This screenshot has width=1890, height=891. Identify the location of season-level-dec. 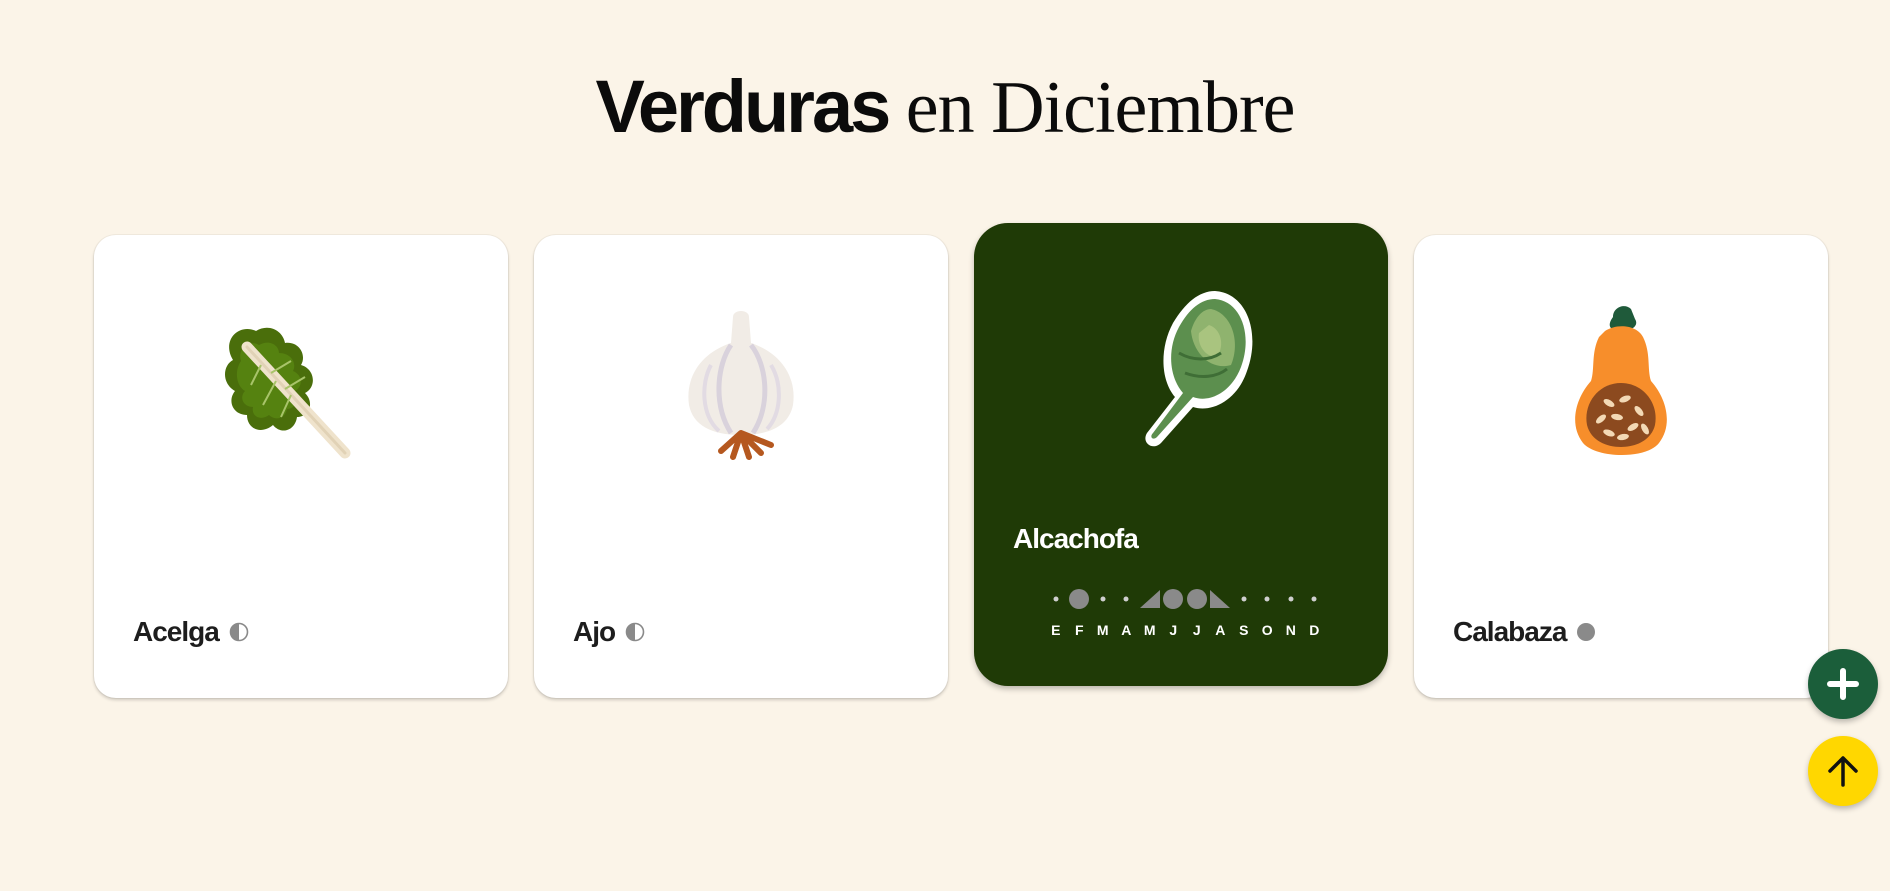
(1315, 599).